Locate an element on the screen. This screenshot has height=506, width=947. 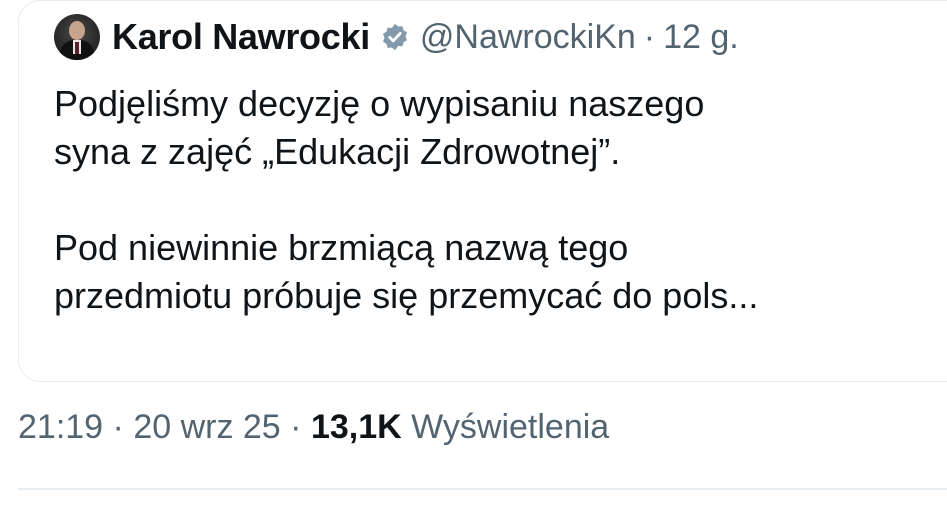
post-age: 12 g. is located at coordinates (701, 37).